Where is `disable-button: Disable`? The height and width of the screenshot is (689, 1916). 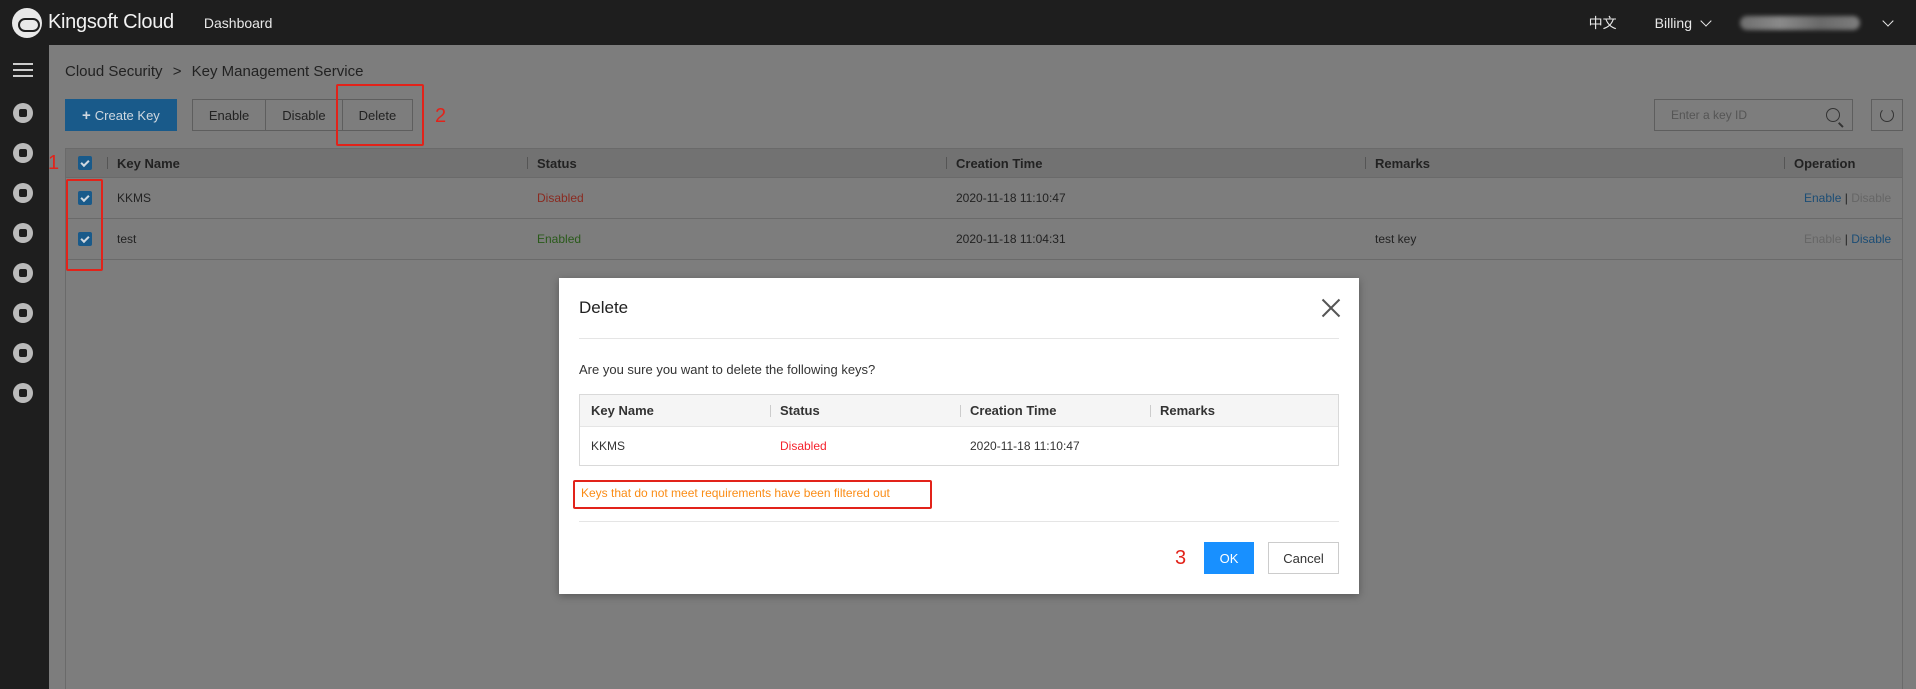
disable-button: Disable is located at coordinates (304, 115).